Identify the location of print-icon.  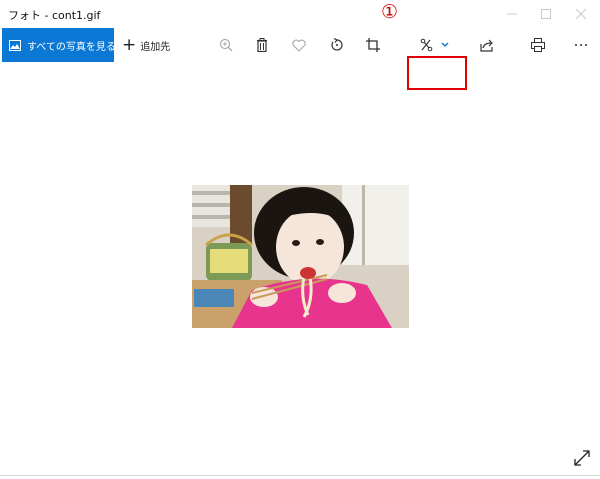
(538, 45).